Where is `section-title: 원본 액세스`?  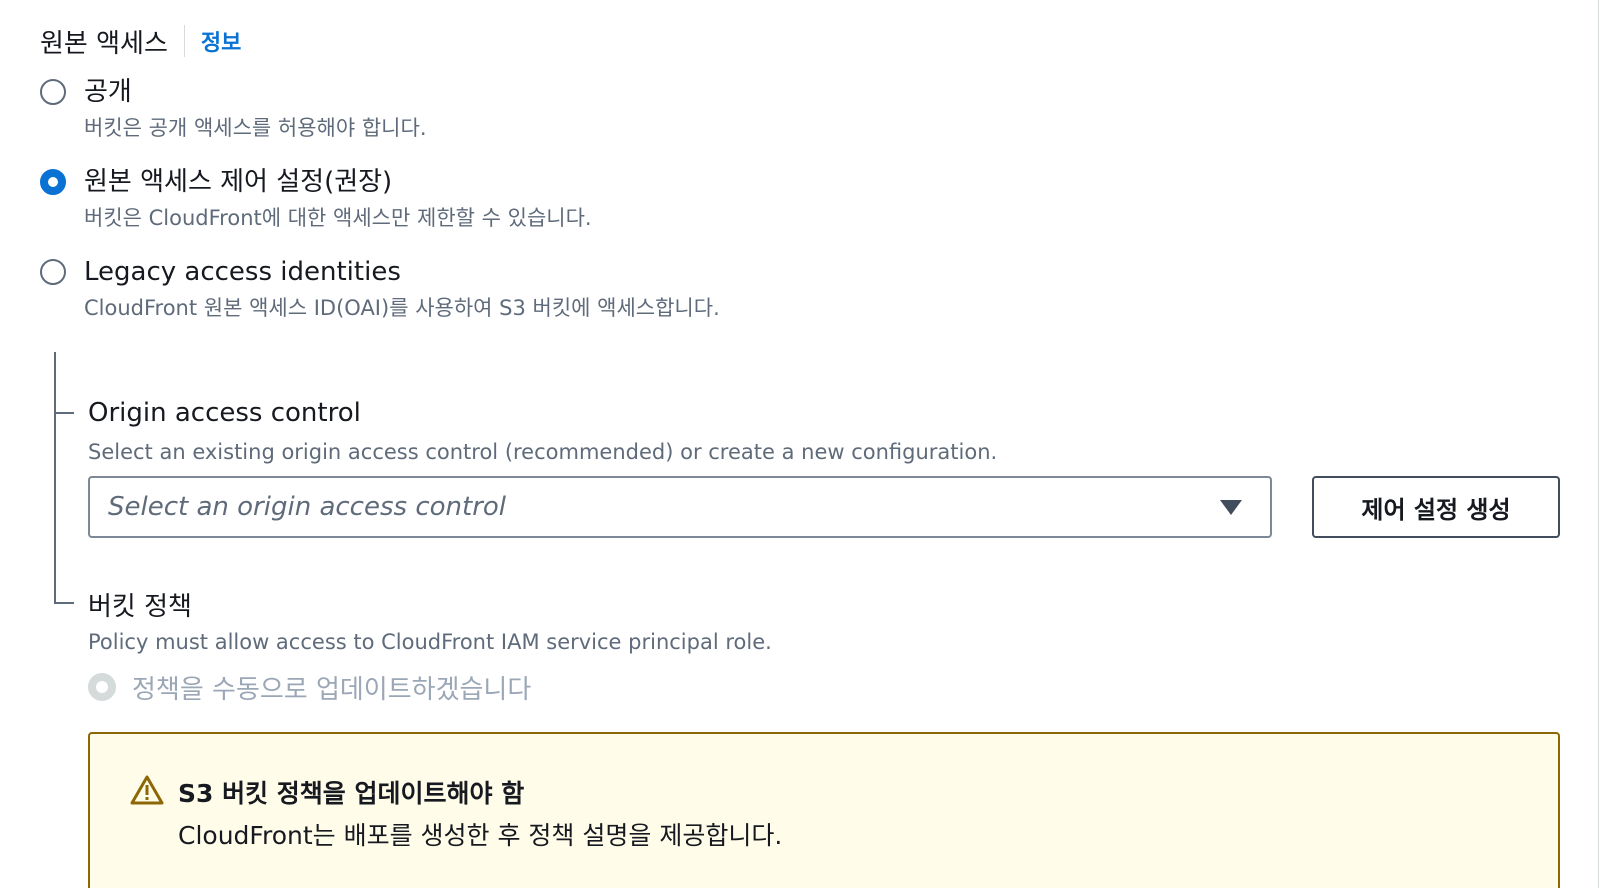 section-title: 원본 액세스 is located at coordinates (104, 43).